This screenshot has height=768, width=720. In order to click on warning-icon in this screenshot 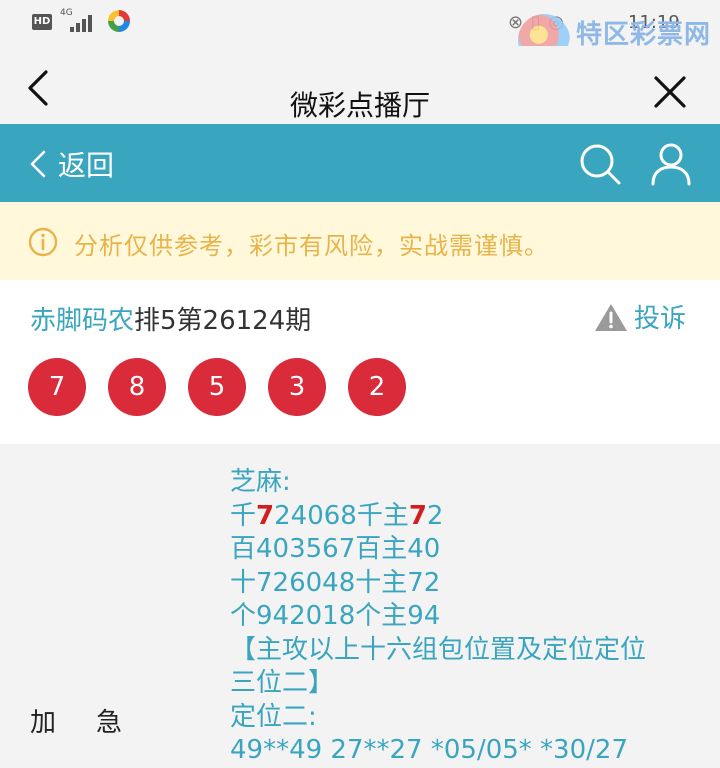, I will do `click(611, 317)`.